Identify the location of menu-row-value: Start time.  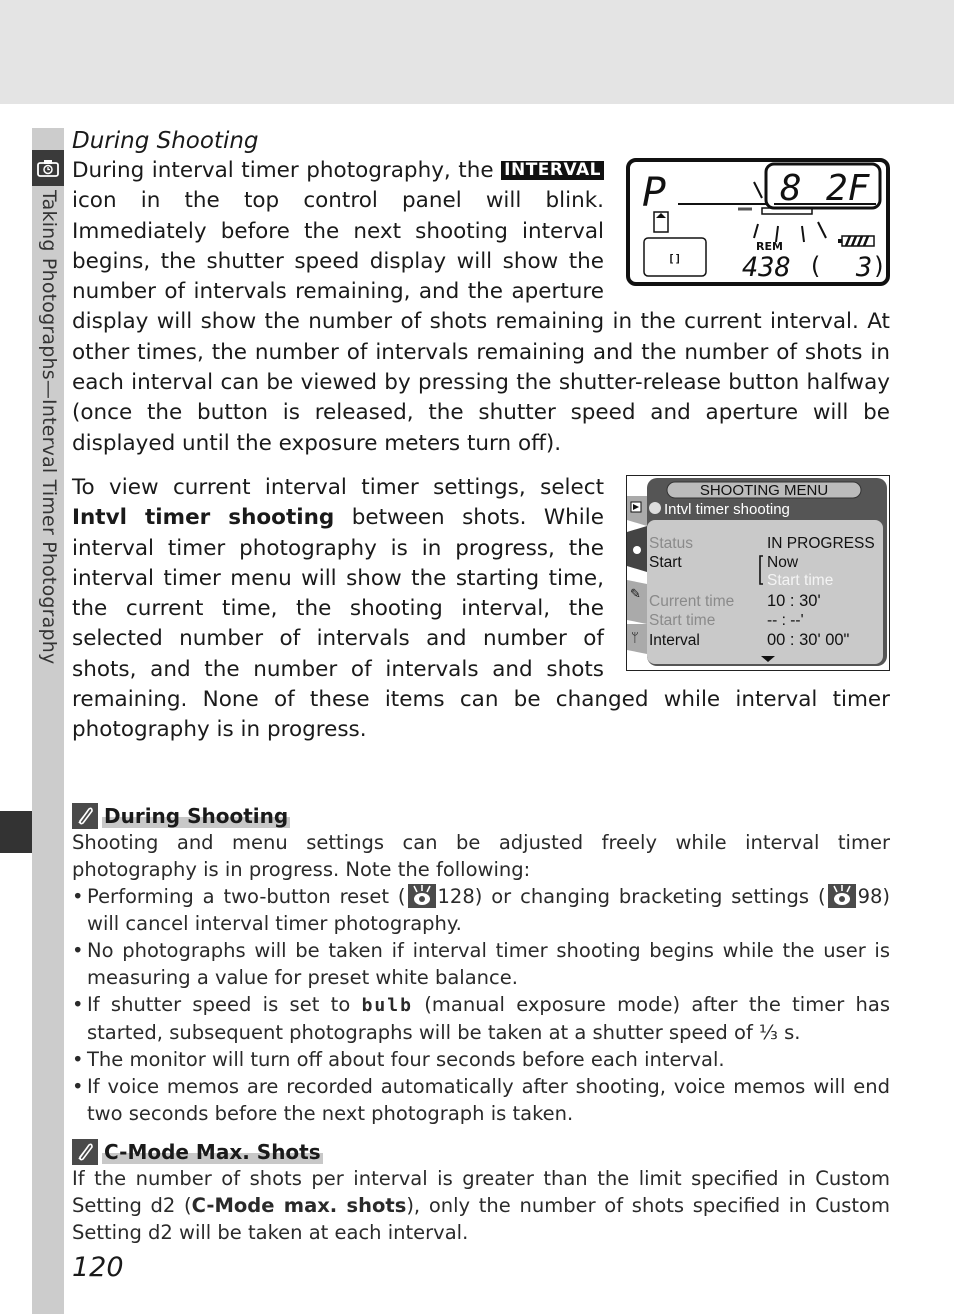
(800, 580).